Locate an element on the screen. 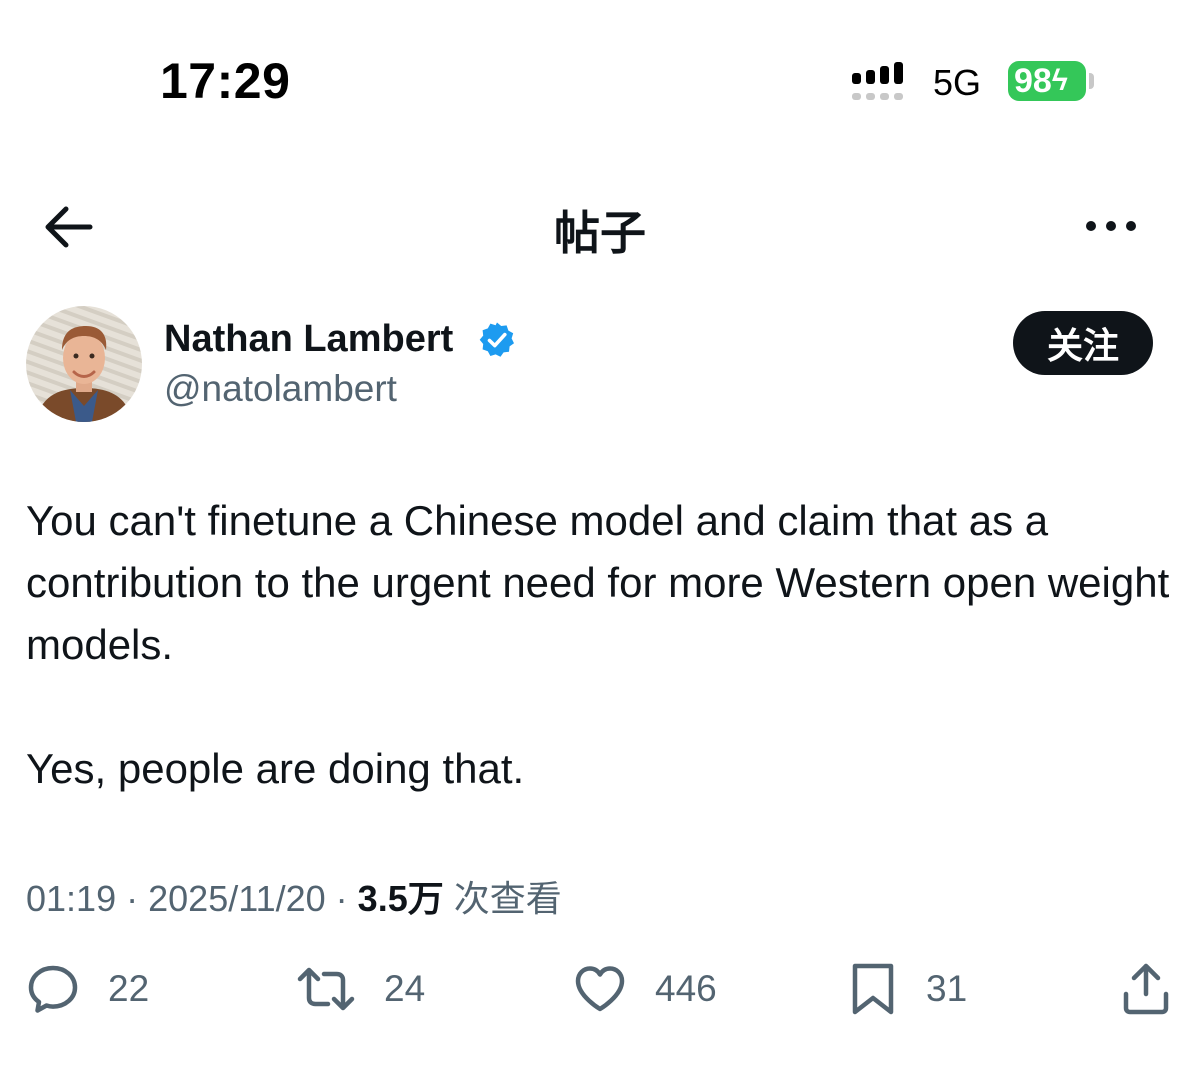 This screenshot has height=1073, width=1200. network-type: 5G is located at coordinates (957, 82).